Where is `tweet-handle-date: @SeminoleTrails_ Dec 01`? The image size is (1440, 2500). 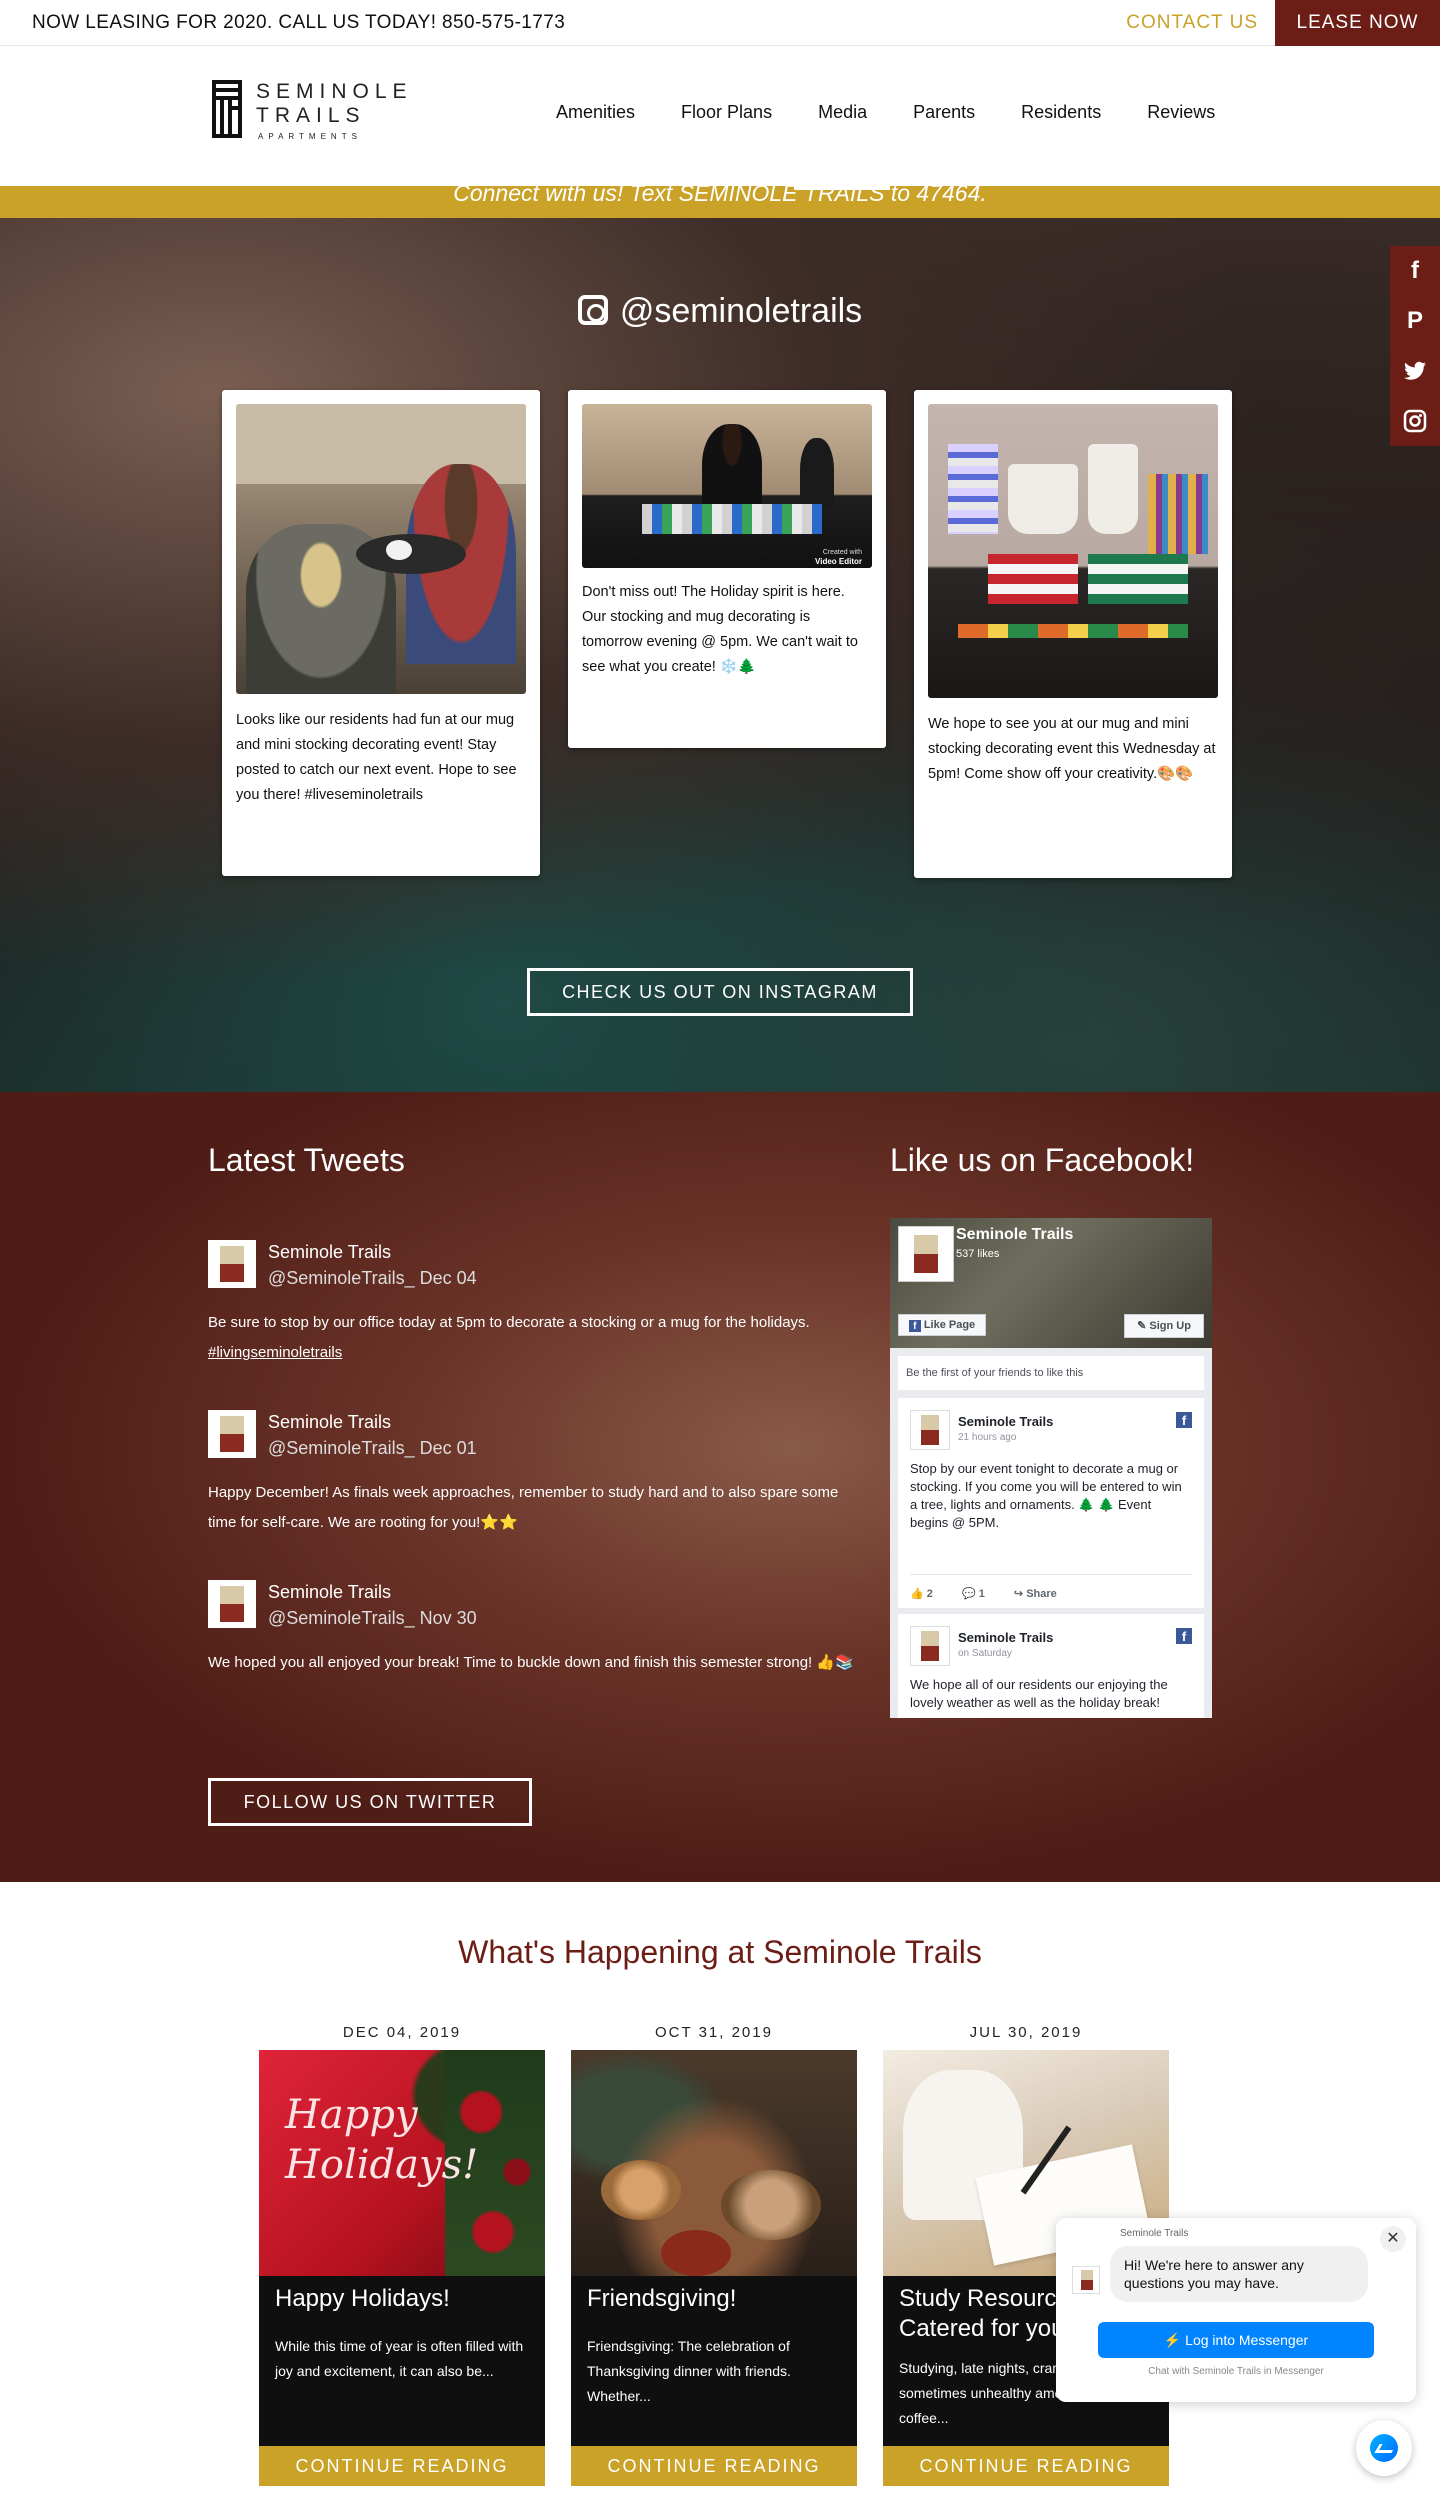
tweet-handle-date: @SeminoleTrails_ Dec 01 is located at coordinates (372, 1448).